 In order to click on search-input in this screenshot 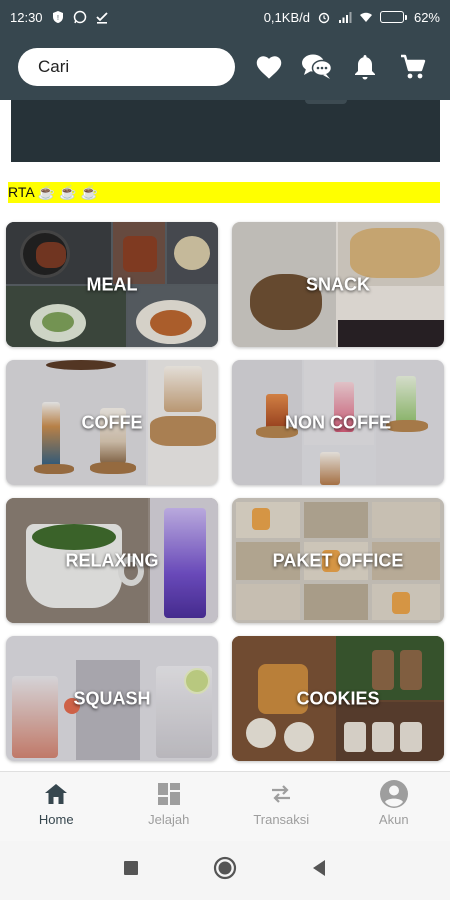, I will do `click(126, 67)`.